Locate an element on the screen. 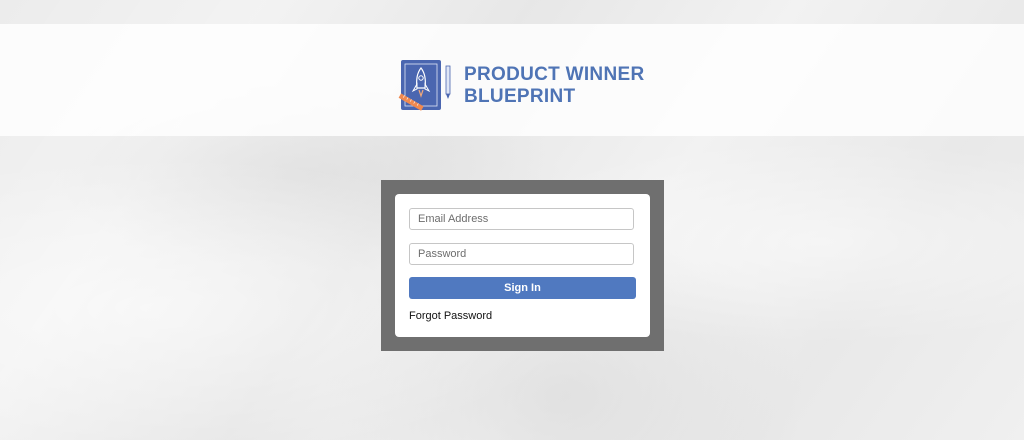  logo-line-2: BLUEPRINT is located at coordinates (520, 96).